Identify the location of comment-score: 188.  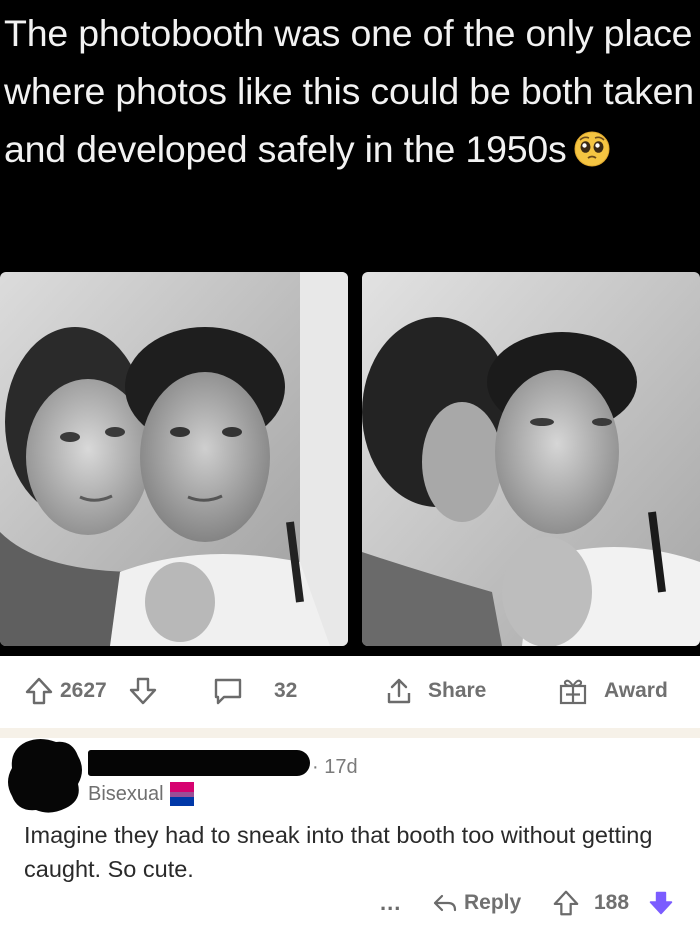
(612, 902).